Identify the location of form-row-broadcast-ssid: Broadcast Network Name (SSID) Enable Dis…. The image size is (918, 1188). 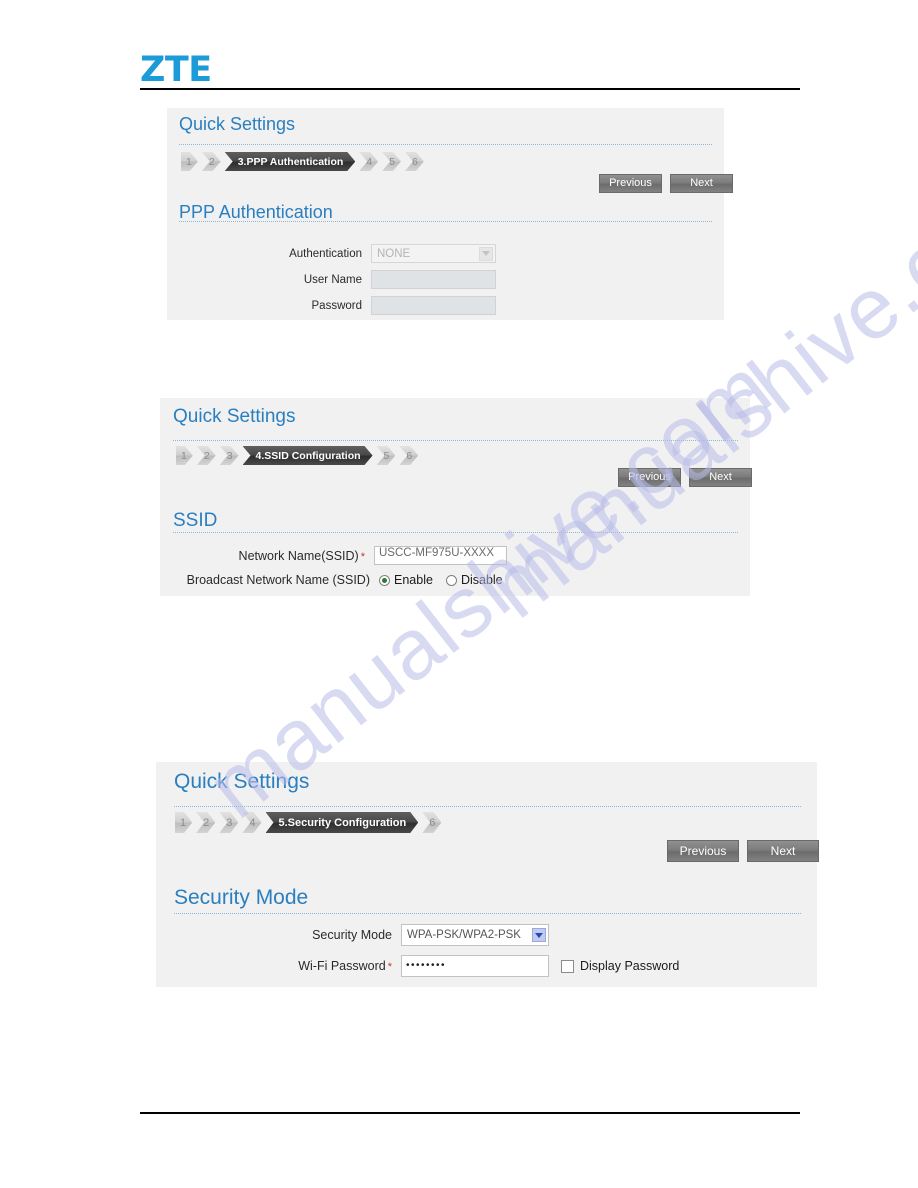
(344, 580).